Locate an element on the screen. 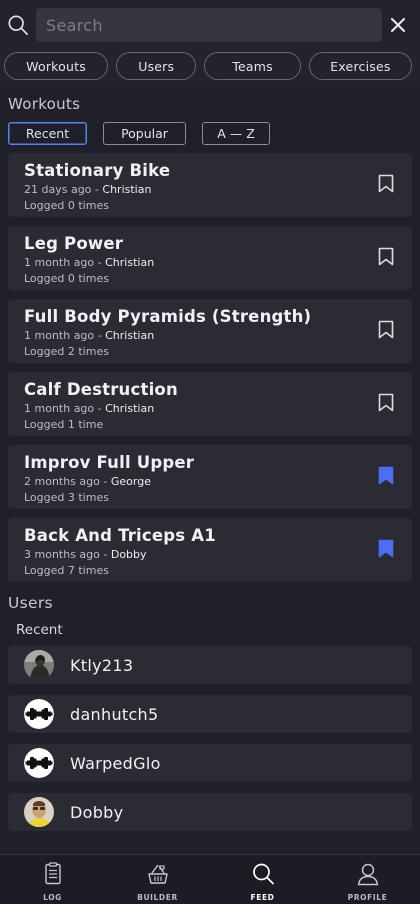 Image resolution: width=420 pixels, height=904 pixels. workout-logged-count: Logged 2 times is located at coordinates (66, 351).